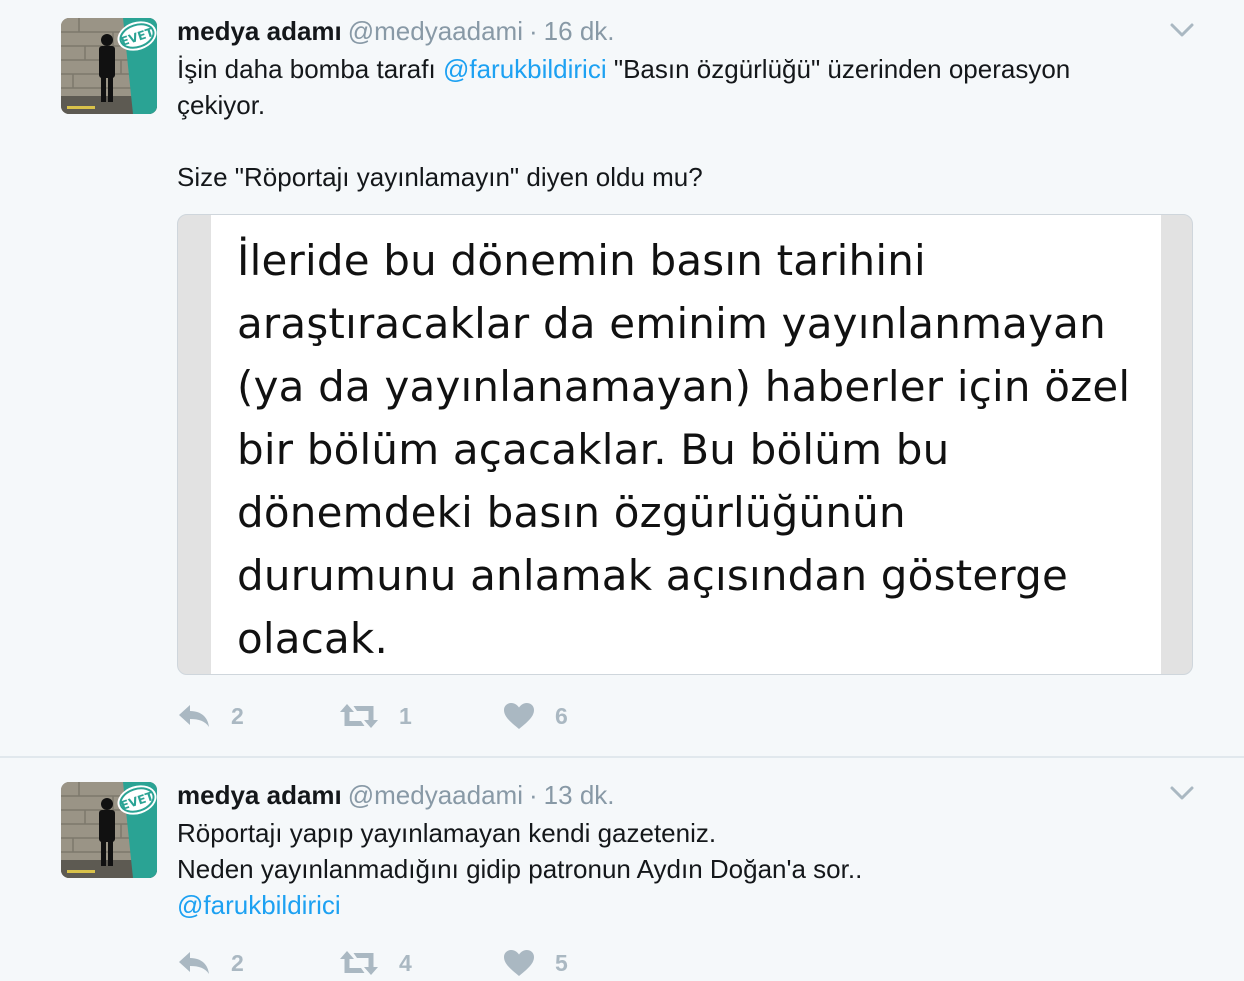 The image size is (1244, 981). Describe the element at coordinates (310, 69) in the screenshot. I see `text-segment: İşin daha bomba tarafı` at that location.